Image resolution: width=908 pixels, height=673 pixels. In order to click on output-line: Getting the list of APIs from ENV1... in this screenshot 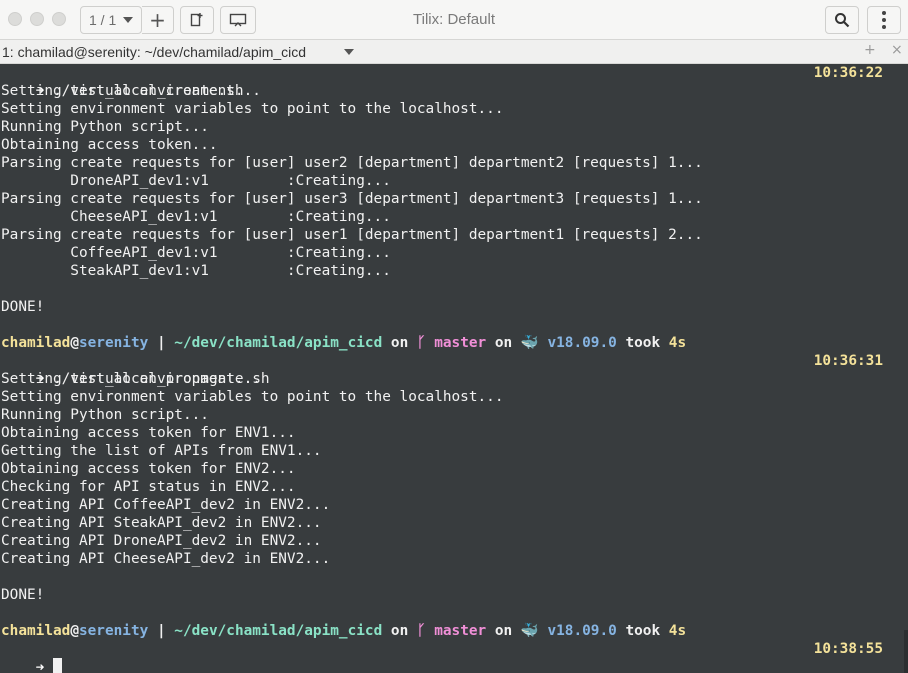, I will do `click(161, 451)`.